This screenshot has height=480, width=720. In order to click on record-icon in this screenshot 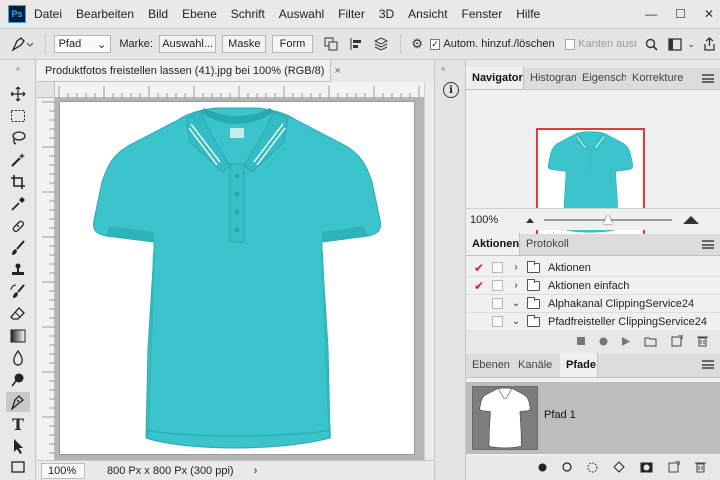, I will do `click(603, 341)`.